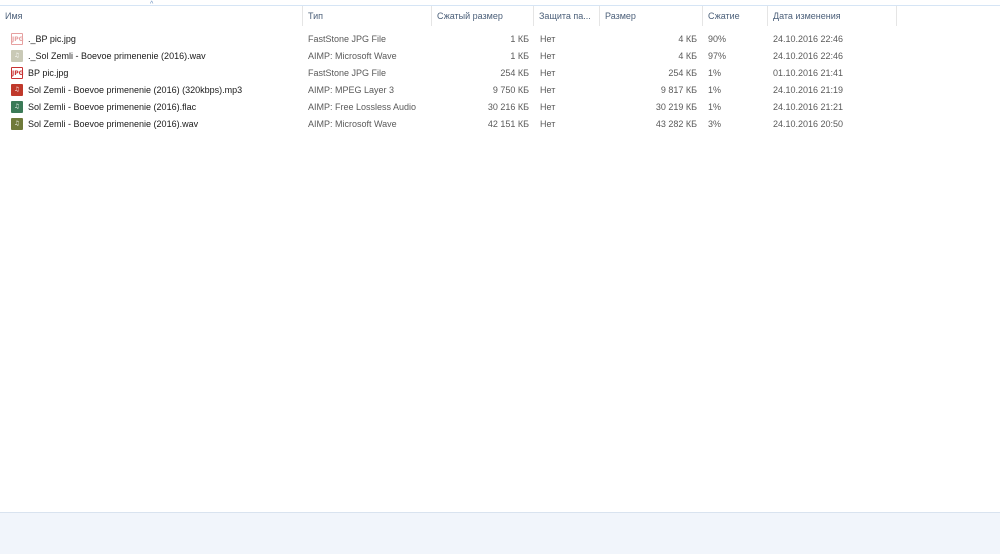  What do you see at coordinates (808, 124) in the screenshot?
I see `file-modified: 24.10.2016 20:50` at bounding box center [808, 124].